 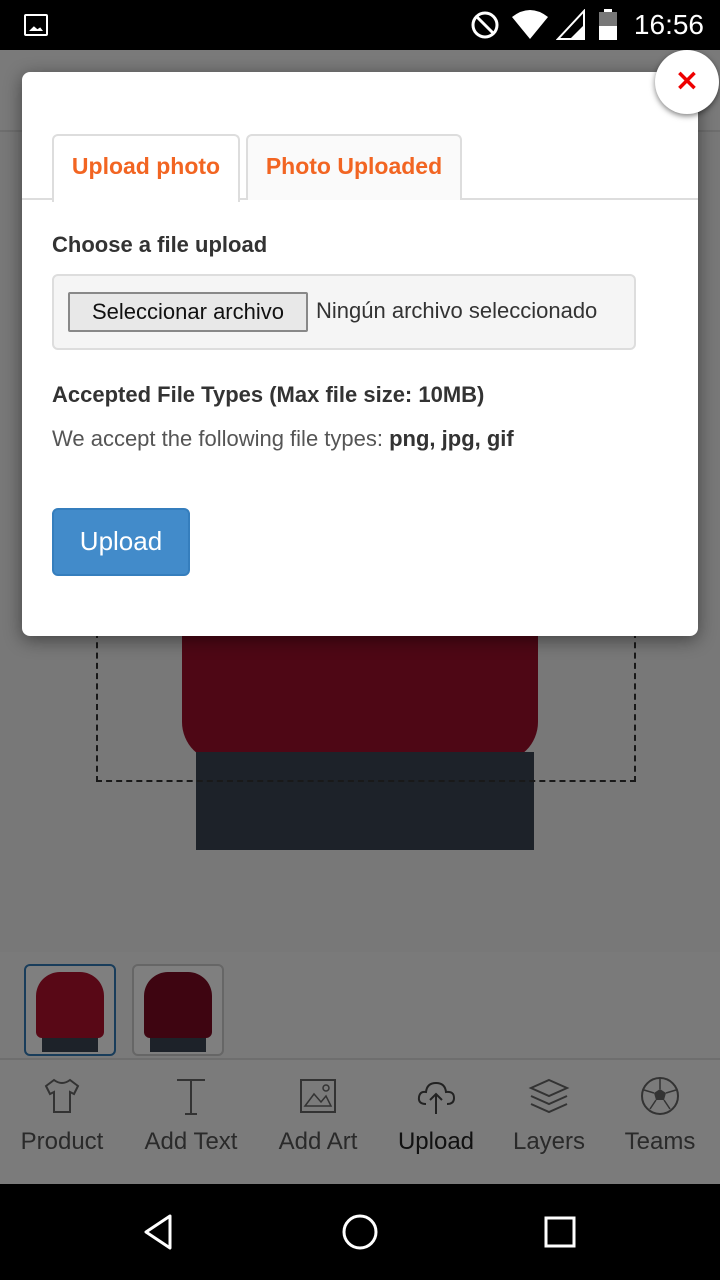 I want to click on do-not-disturb-icon, so click(x=485, y=25).